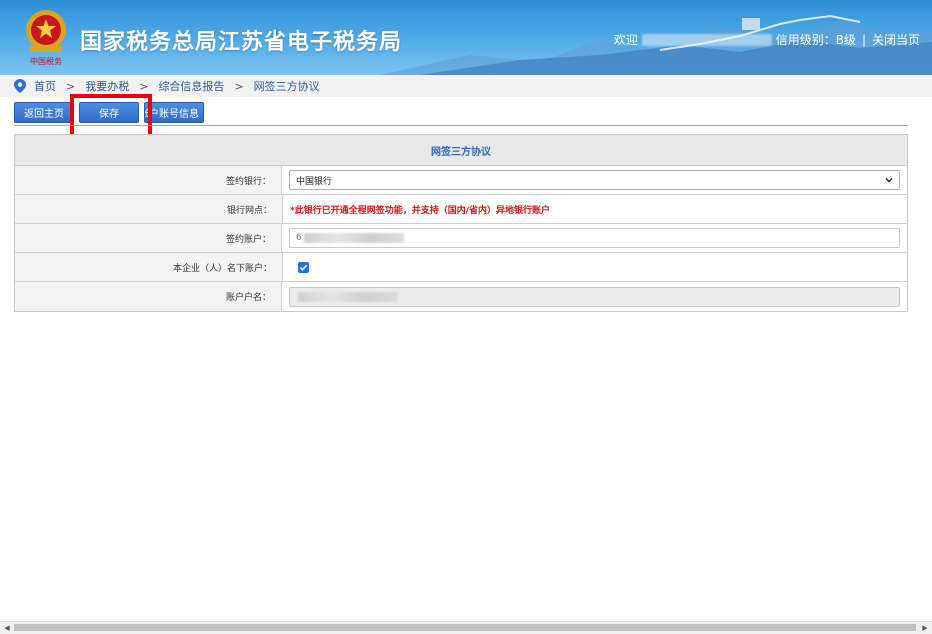 This screenshot has height=634, width=932. I want to click on location-pin-icon, so click(20, 86).